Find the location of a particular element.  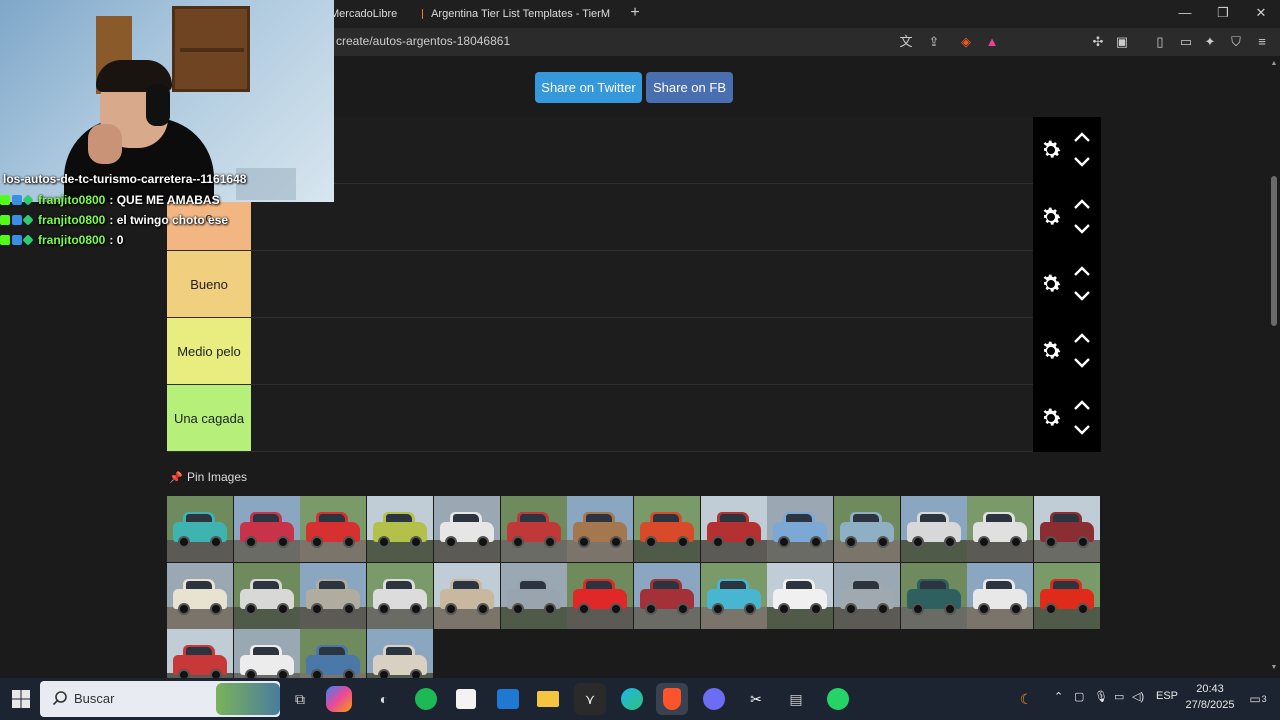

tier-label: Bueno is located at coordinates (209, 284).